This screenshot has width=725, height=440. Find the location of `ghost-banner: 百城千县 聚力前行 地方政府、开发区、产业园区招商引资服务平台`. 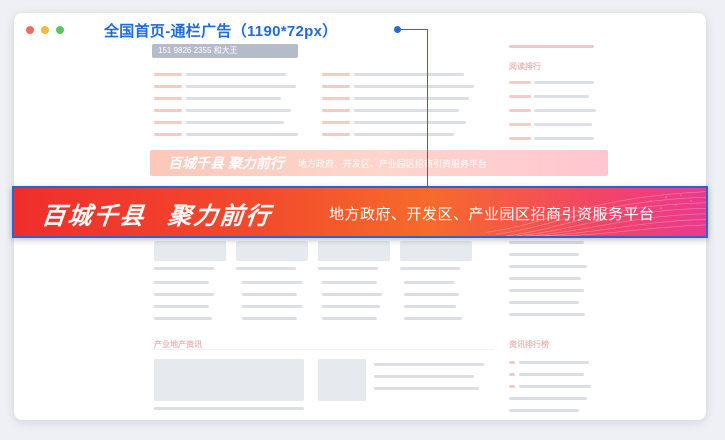

ghost-banner: 百城千县 聚力前行 地方政府、开发区、产业园区招商引资服务平台 is located at coordinates (379, 163).